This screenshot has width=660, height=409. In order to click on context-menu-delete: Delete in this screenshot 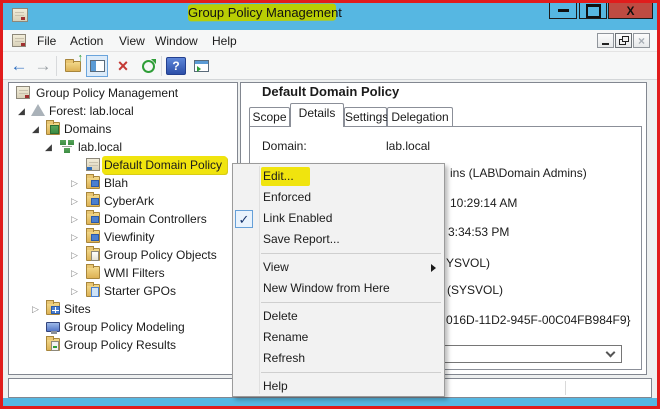, I will do `click(338, 316)`.